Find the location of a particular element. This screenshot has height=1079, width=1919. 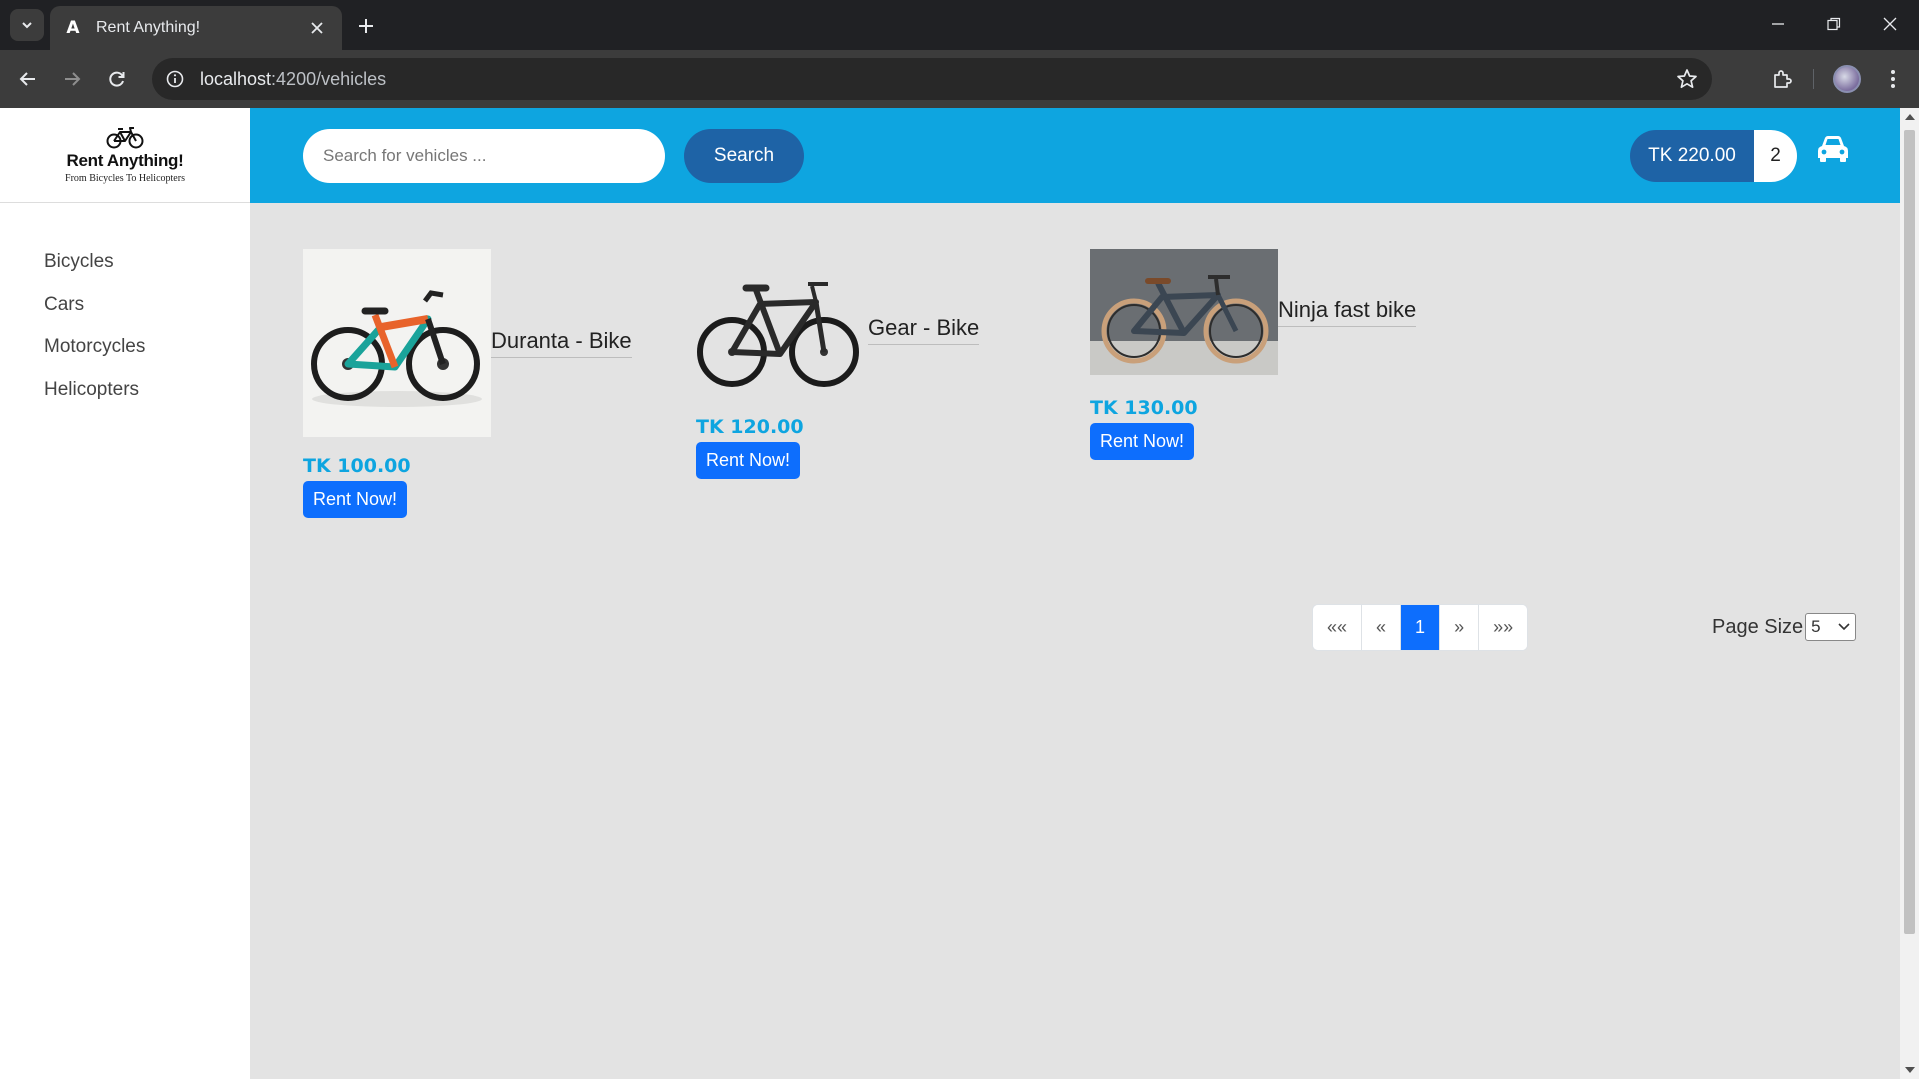

pagination: «« « 1 » »» is located at coordinates (1420, 627).